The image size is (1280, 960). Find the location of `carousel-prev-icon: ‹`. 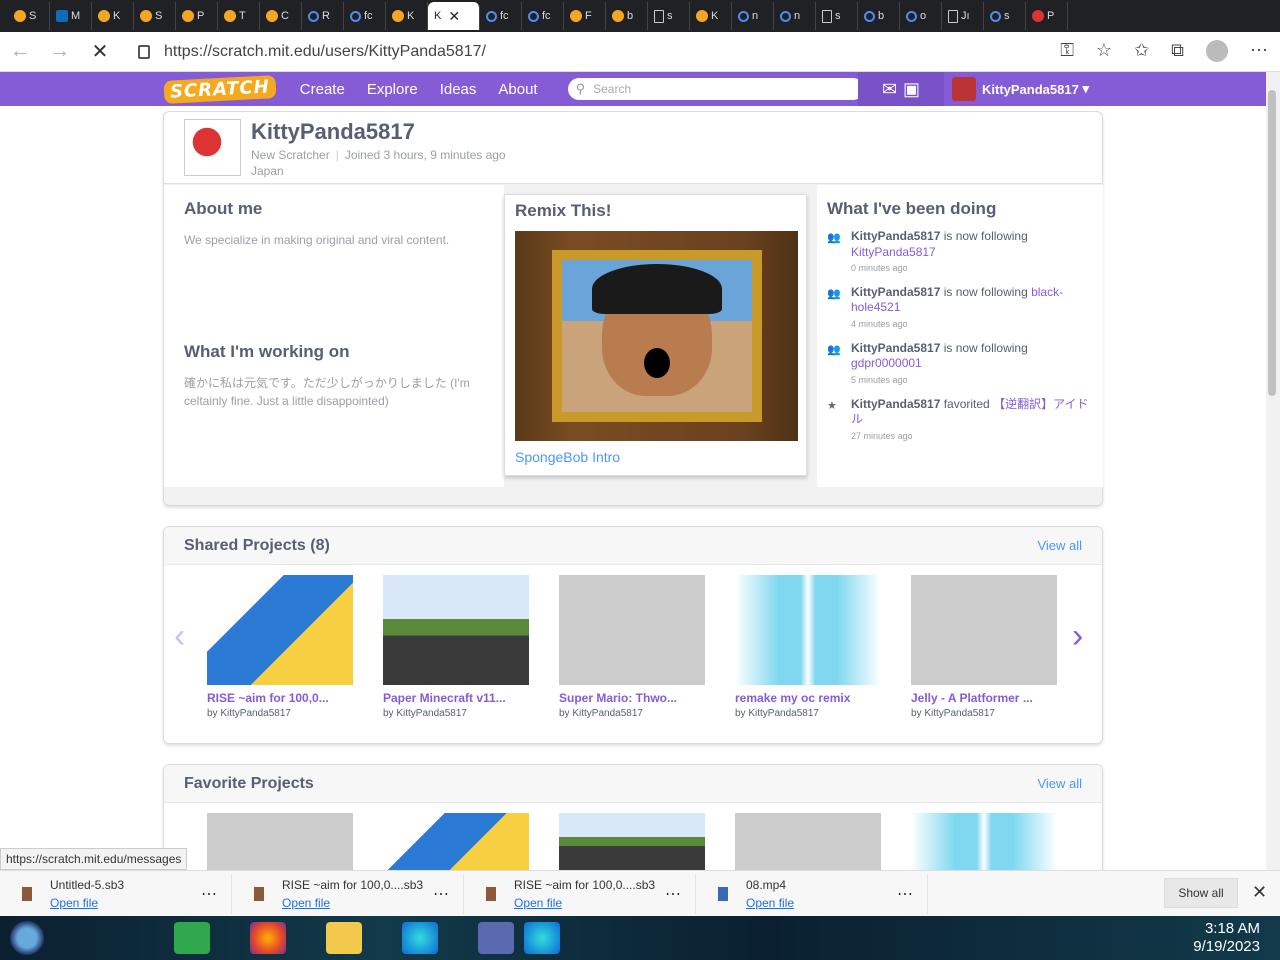

carousel-prev-icon: ‹ is located at coordinates (179, 636).